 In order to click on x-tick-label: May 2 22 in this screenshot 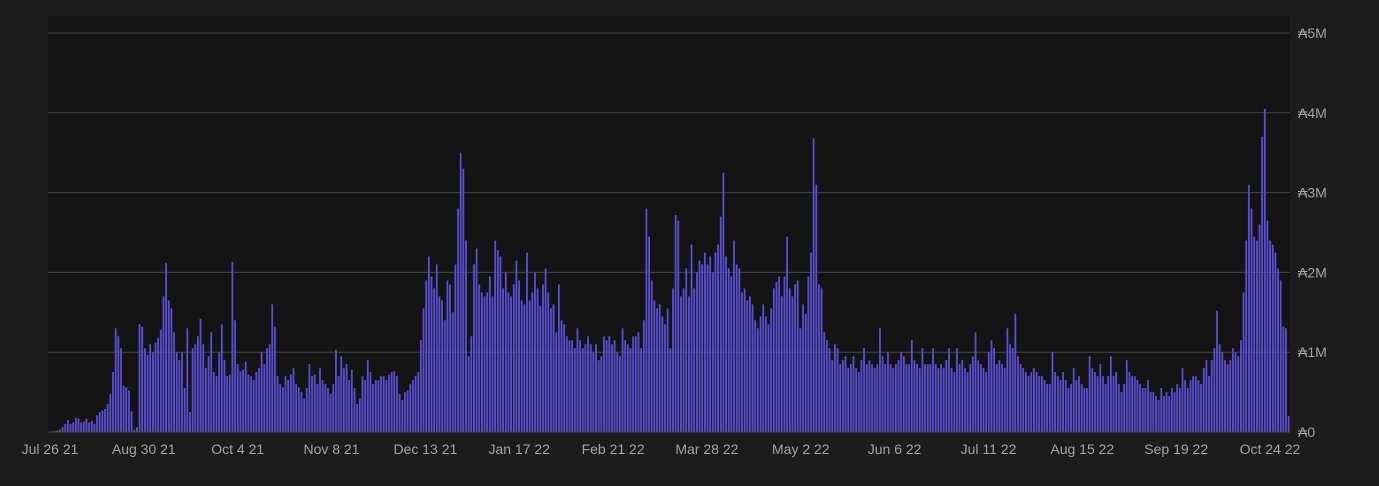, I will do `click(801, 449)`.